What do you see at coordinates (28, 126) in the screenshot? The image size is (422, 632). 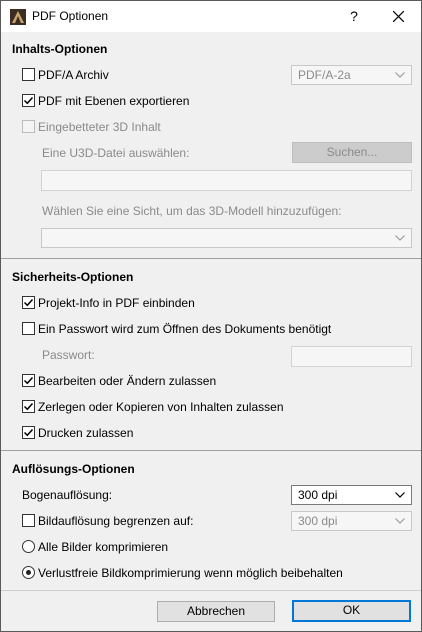 I see `embedded-3d-checkbox` at bounding box center [28, 126].